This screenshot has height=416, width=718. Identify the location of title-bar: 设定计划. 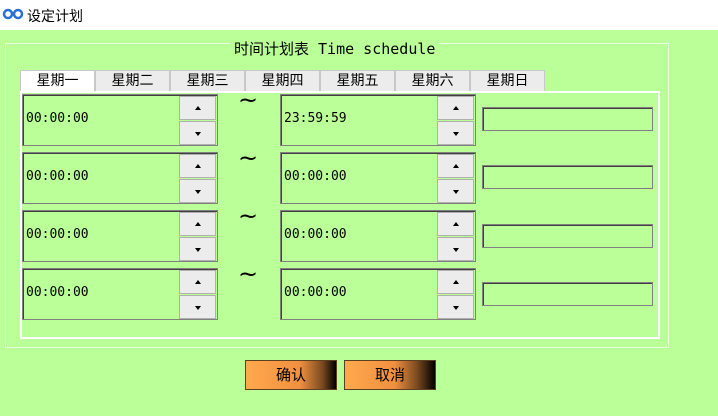
(359, 15).